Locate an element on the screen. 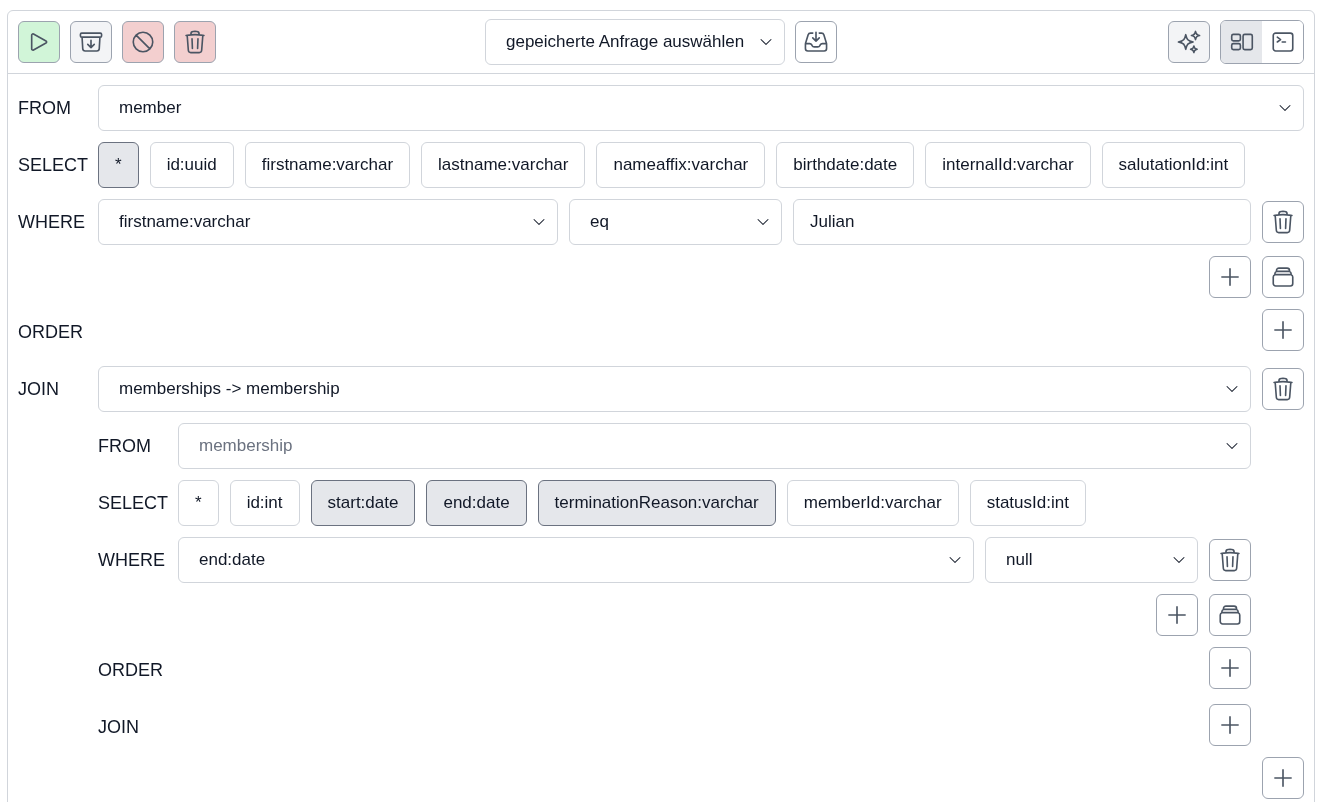  column-chip: birthdate:date is located at coordinates (845, 165).